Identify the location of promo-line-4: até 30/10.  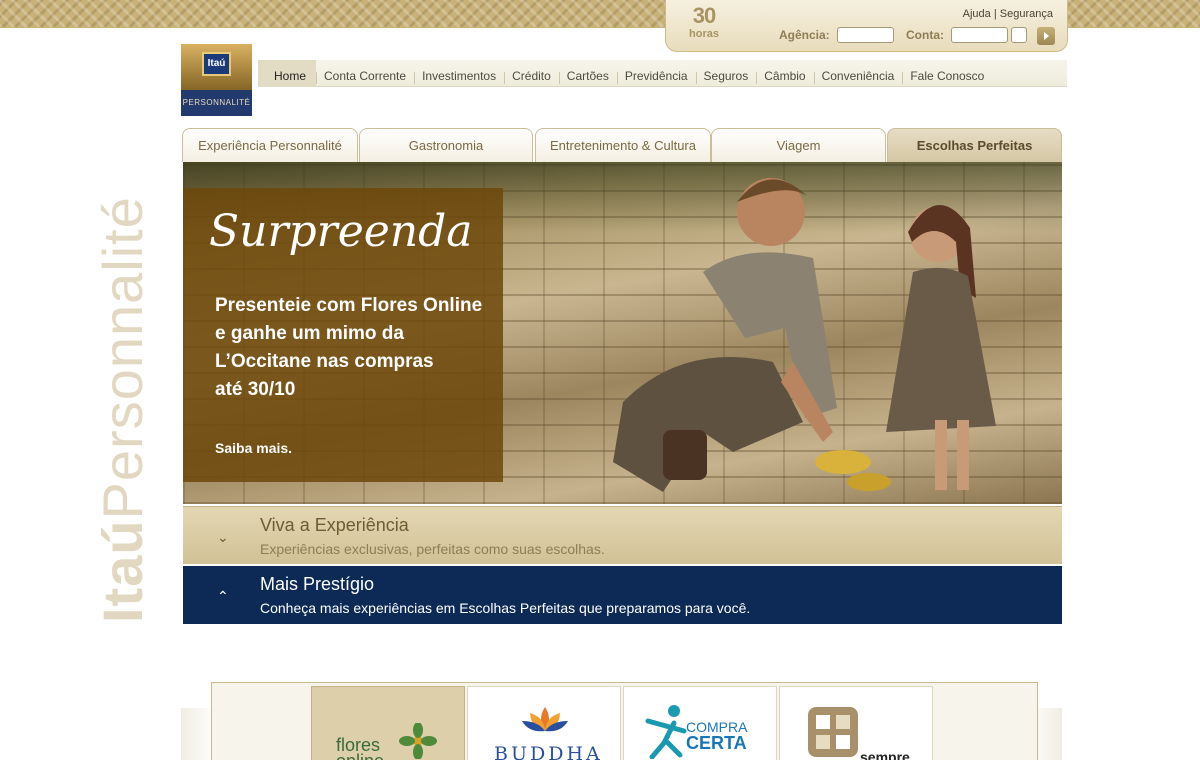
(255, 389).